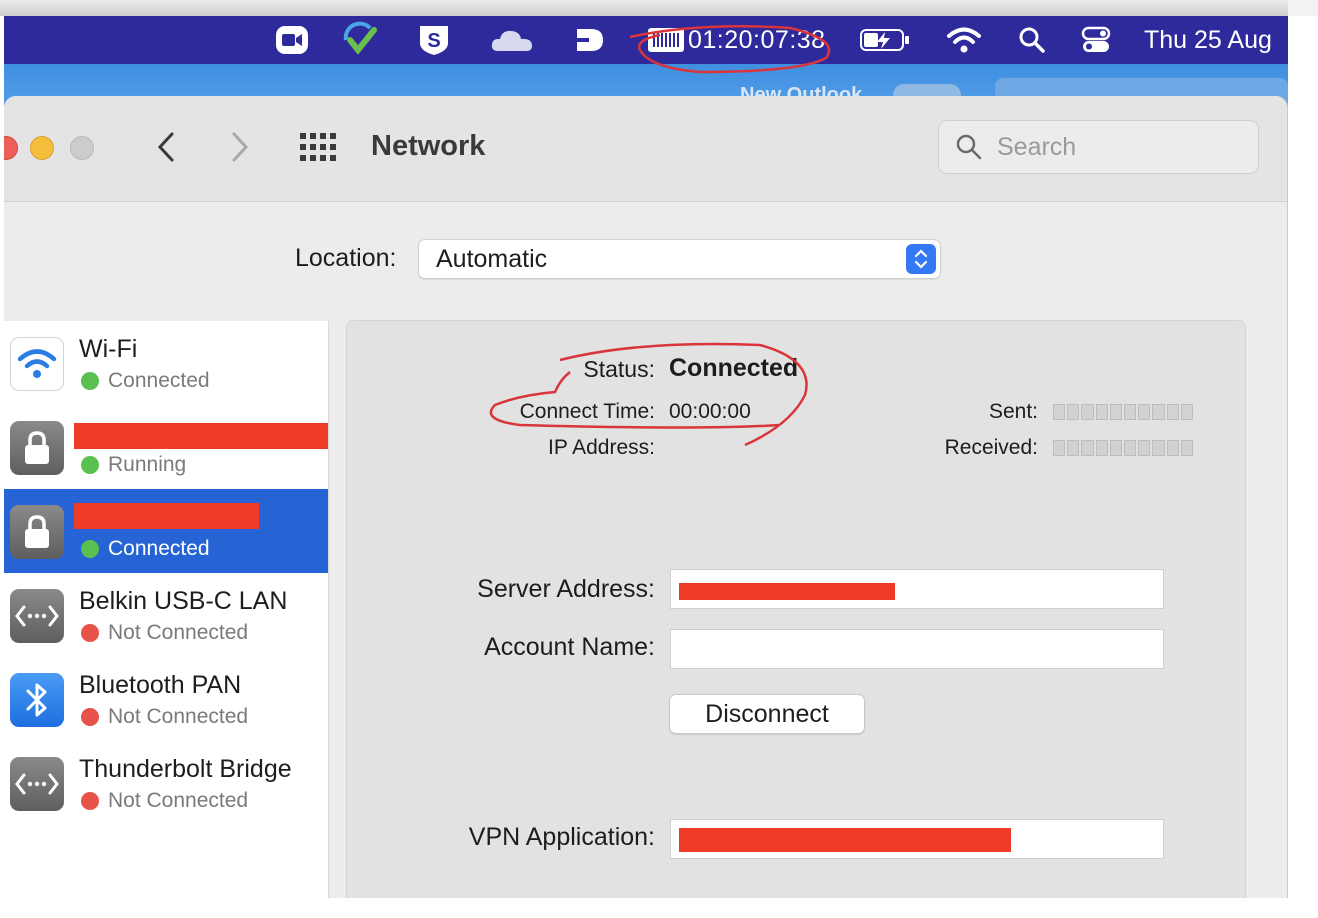  I want to click on sent-label: Sent:, so click(1013, 411).